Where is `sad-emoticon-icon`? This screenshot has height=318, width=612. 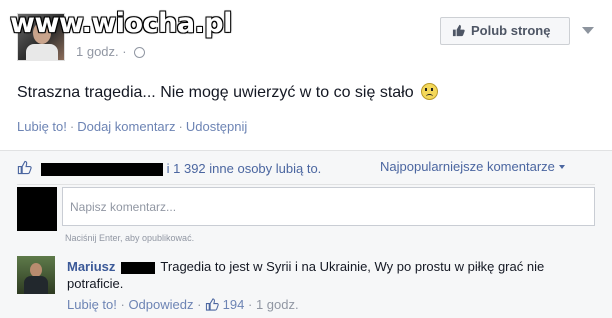 sad-emoticon-icon is located at coordinates (430, 91).